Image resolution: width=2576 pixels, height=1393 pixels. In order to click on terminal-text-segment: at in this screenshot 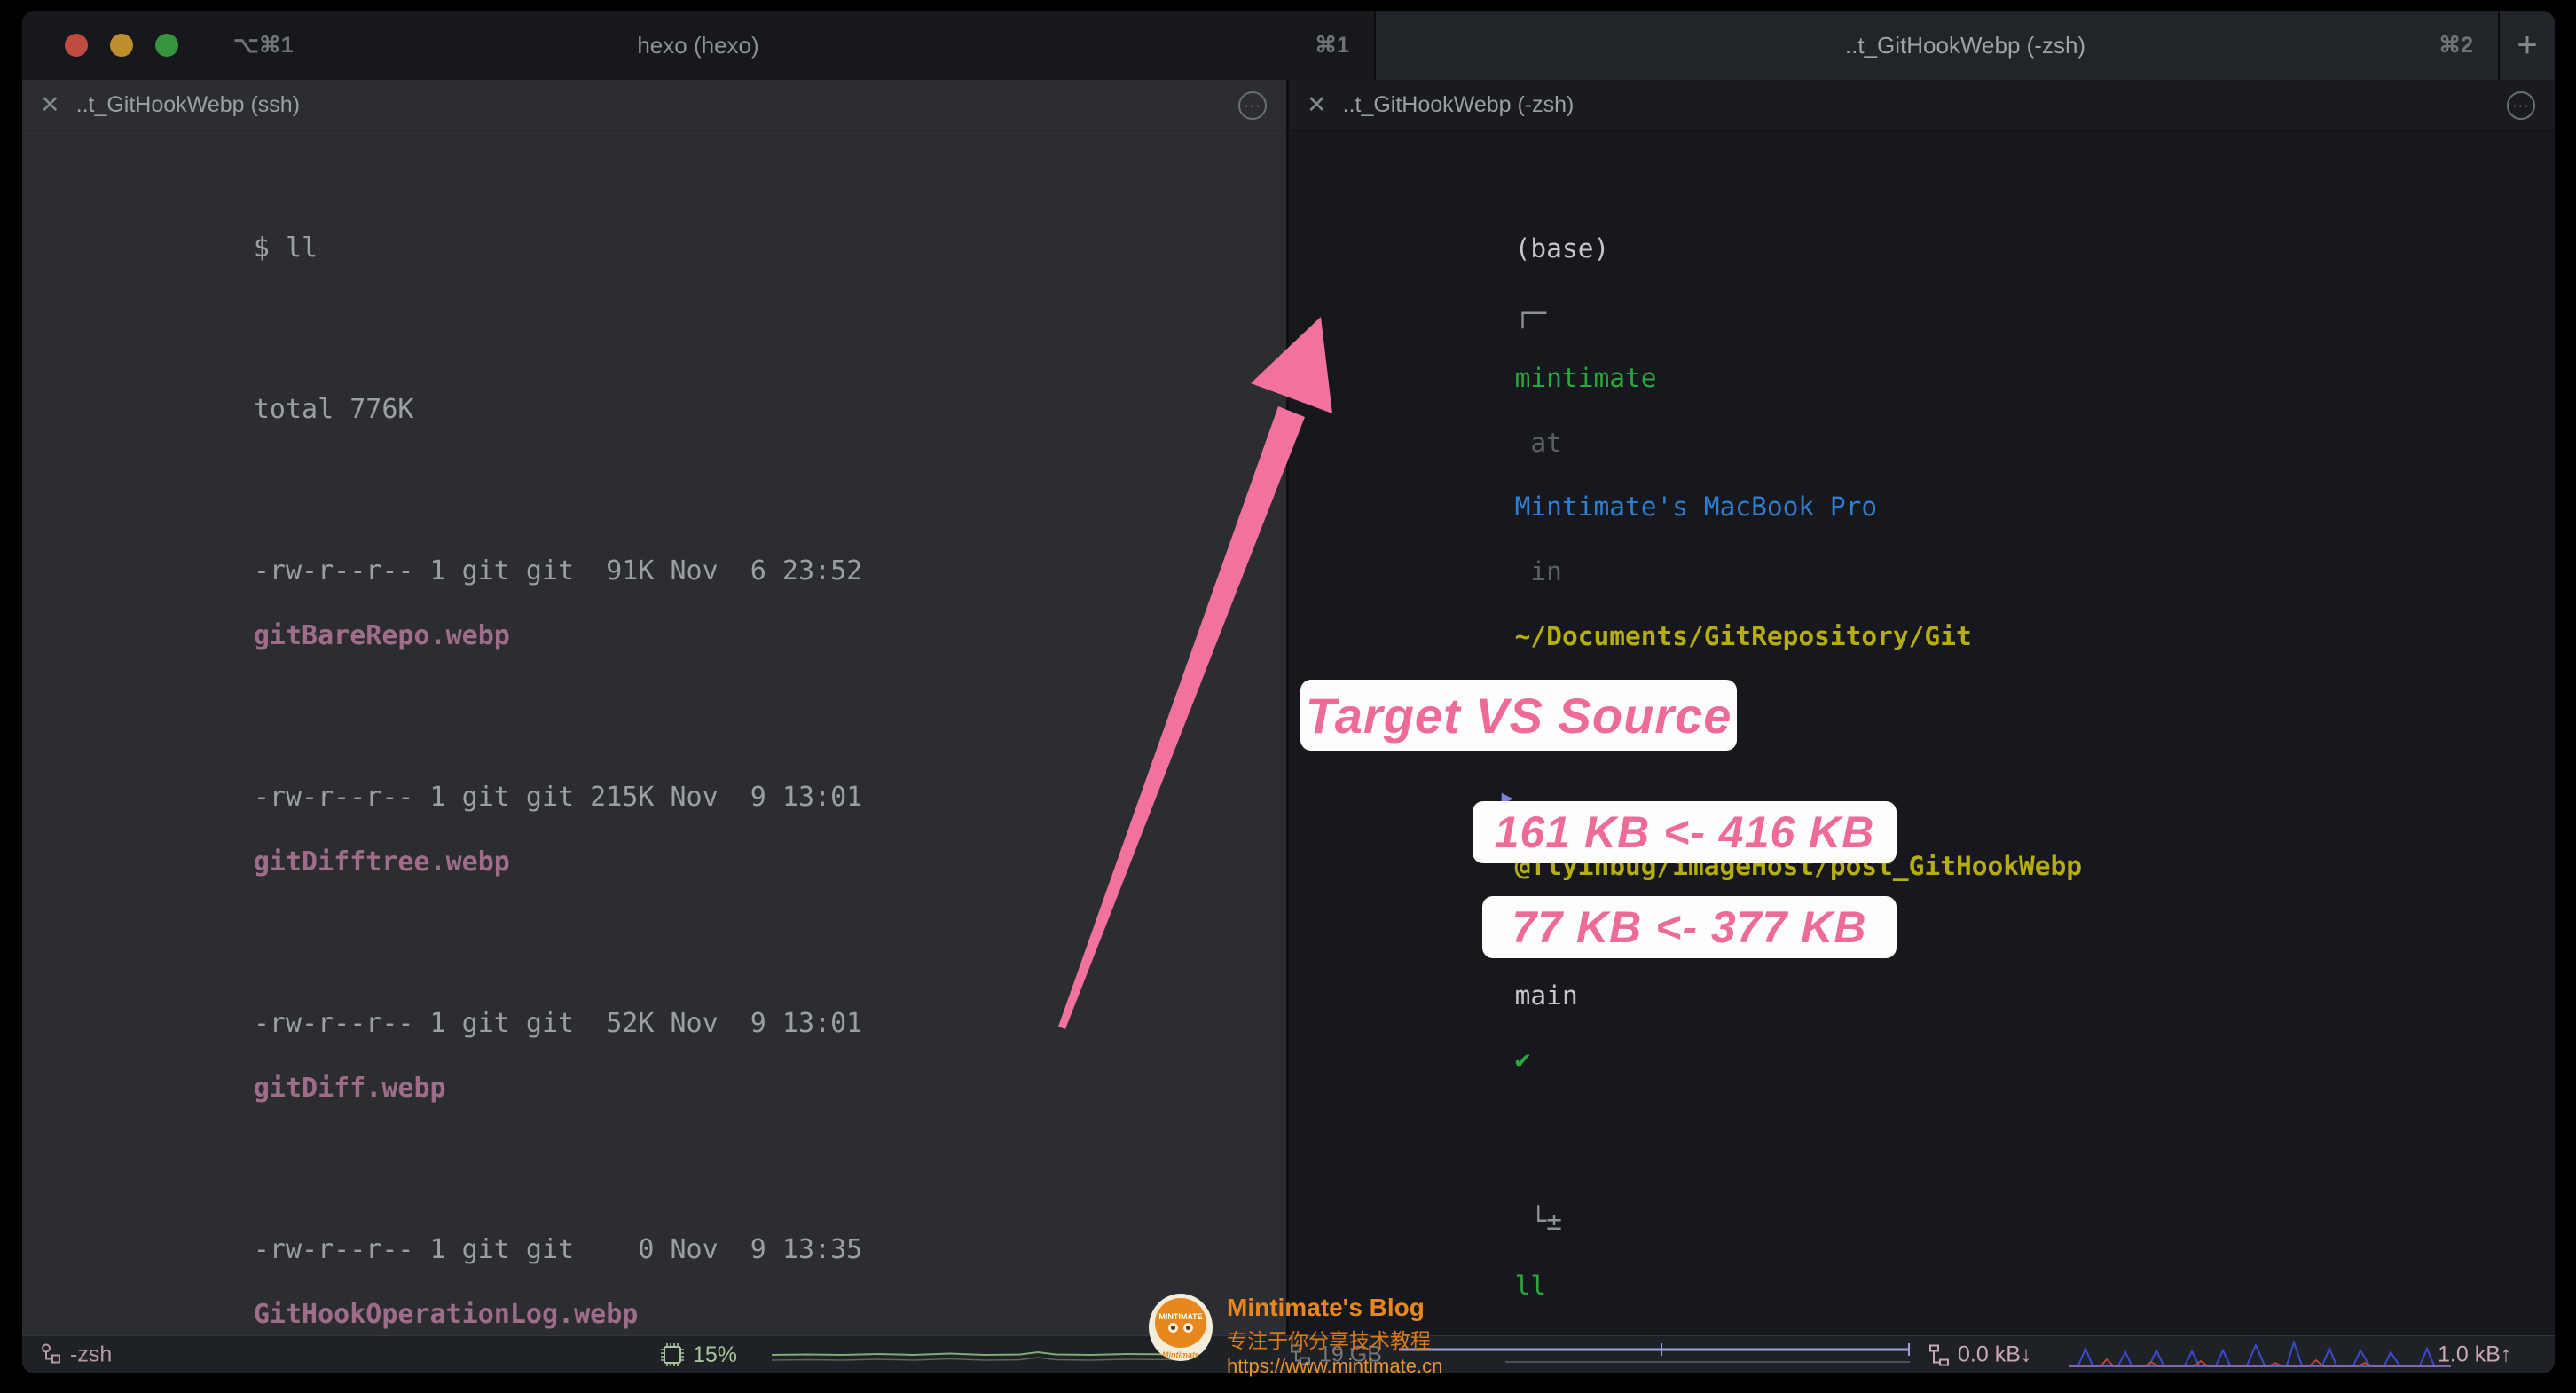, I will do `click(1546, 442)`.